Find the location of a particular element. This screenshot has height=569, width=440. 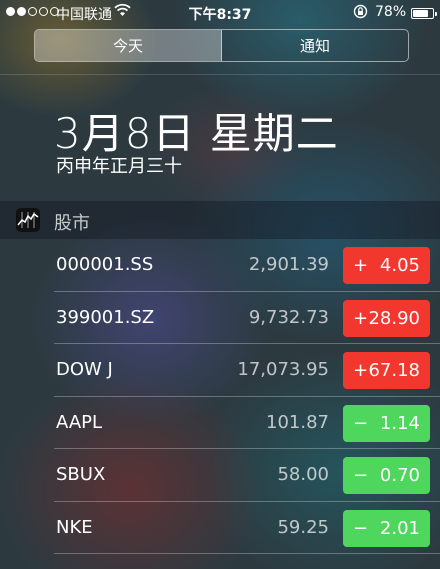

stock-change-badge: +28.90 is located at coordinates (386, 318).